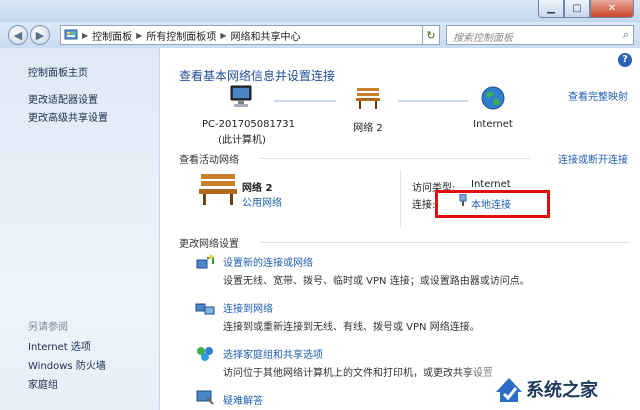 The width and height of the screenshot is (640, 410). I want to click on task-desc-connect-network: 连接到或重新连接到无线、有线、拨号或 VPN 网络连接。, so click(351, 327).